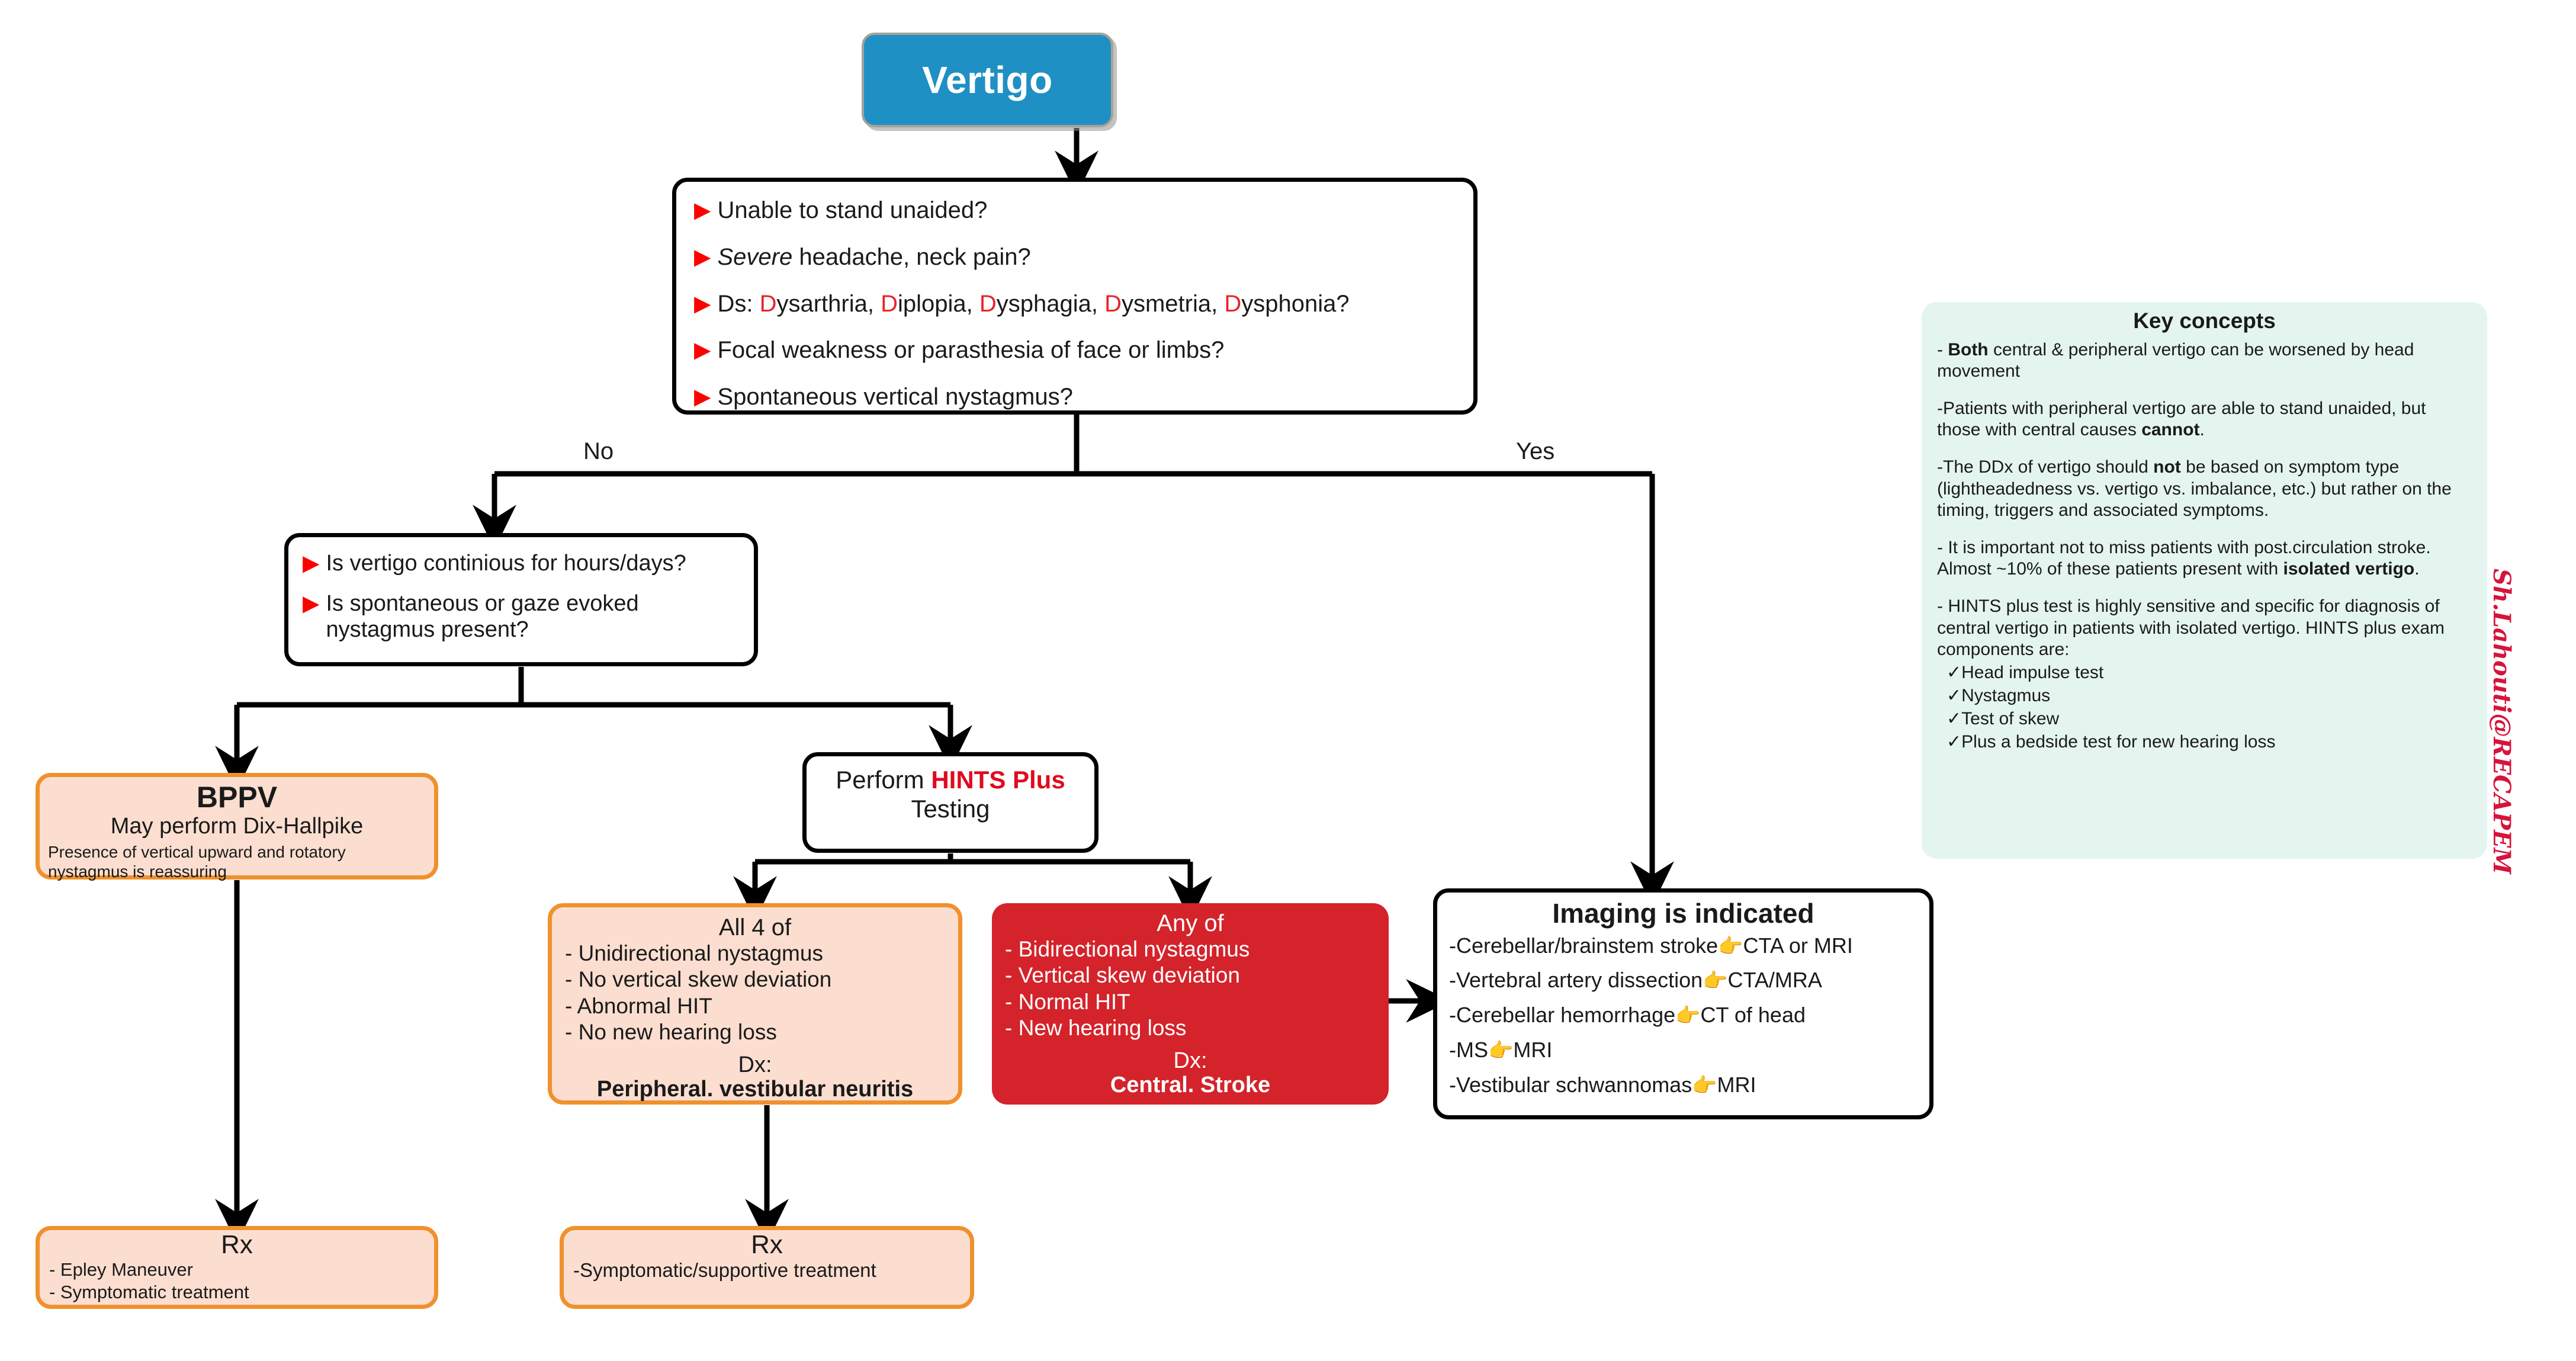 The image size is (2576, 1361). What do you see at coordinates (950, 808) in the screenshot?
I see `hints-line2: Testing` at bounding box center [950, 808].